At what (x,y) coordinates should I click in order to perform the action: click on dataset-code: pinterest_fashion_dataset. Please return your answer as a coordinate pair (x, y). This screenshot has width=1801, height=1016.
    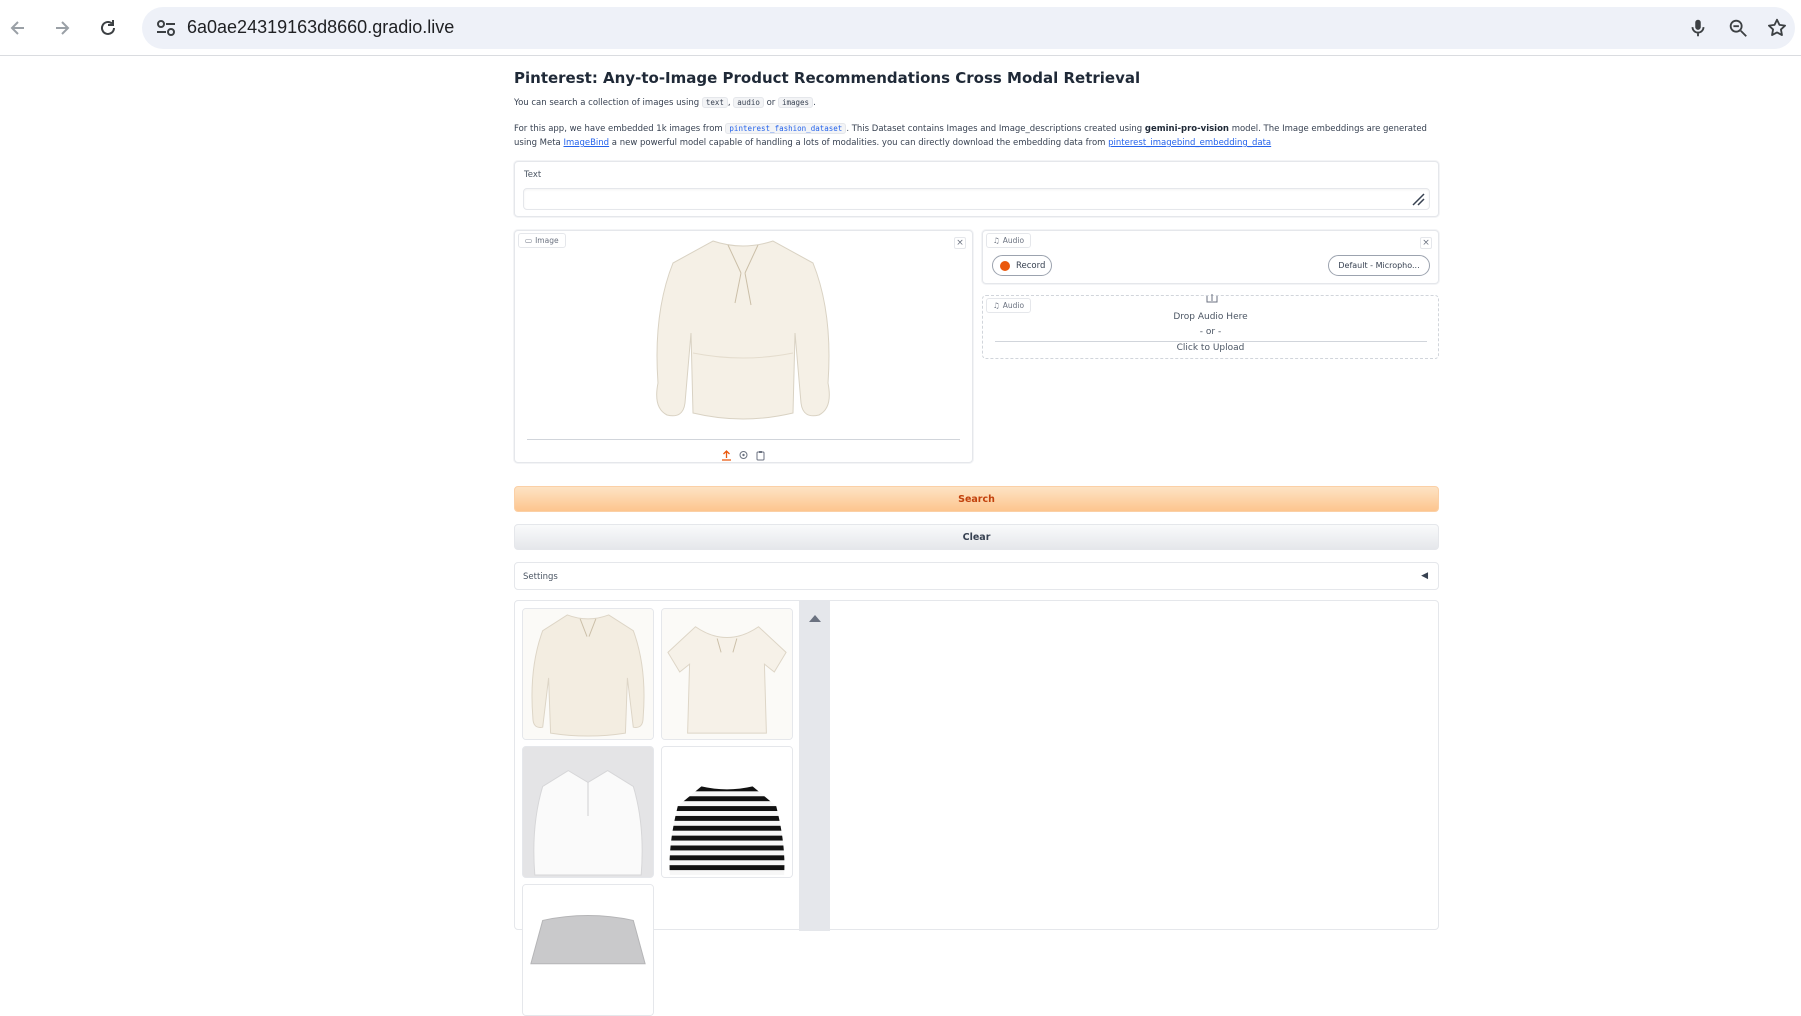
    Looking at the image, I should click on (786, 128).